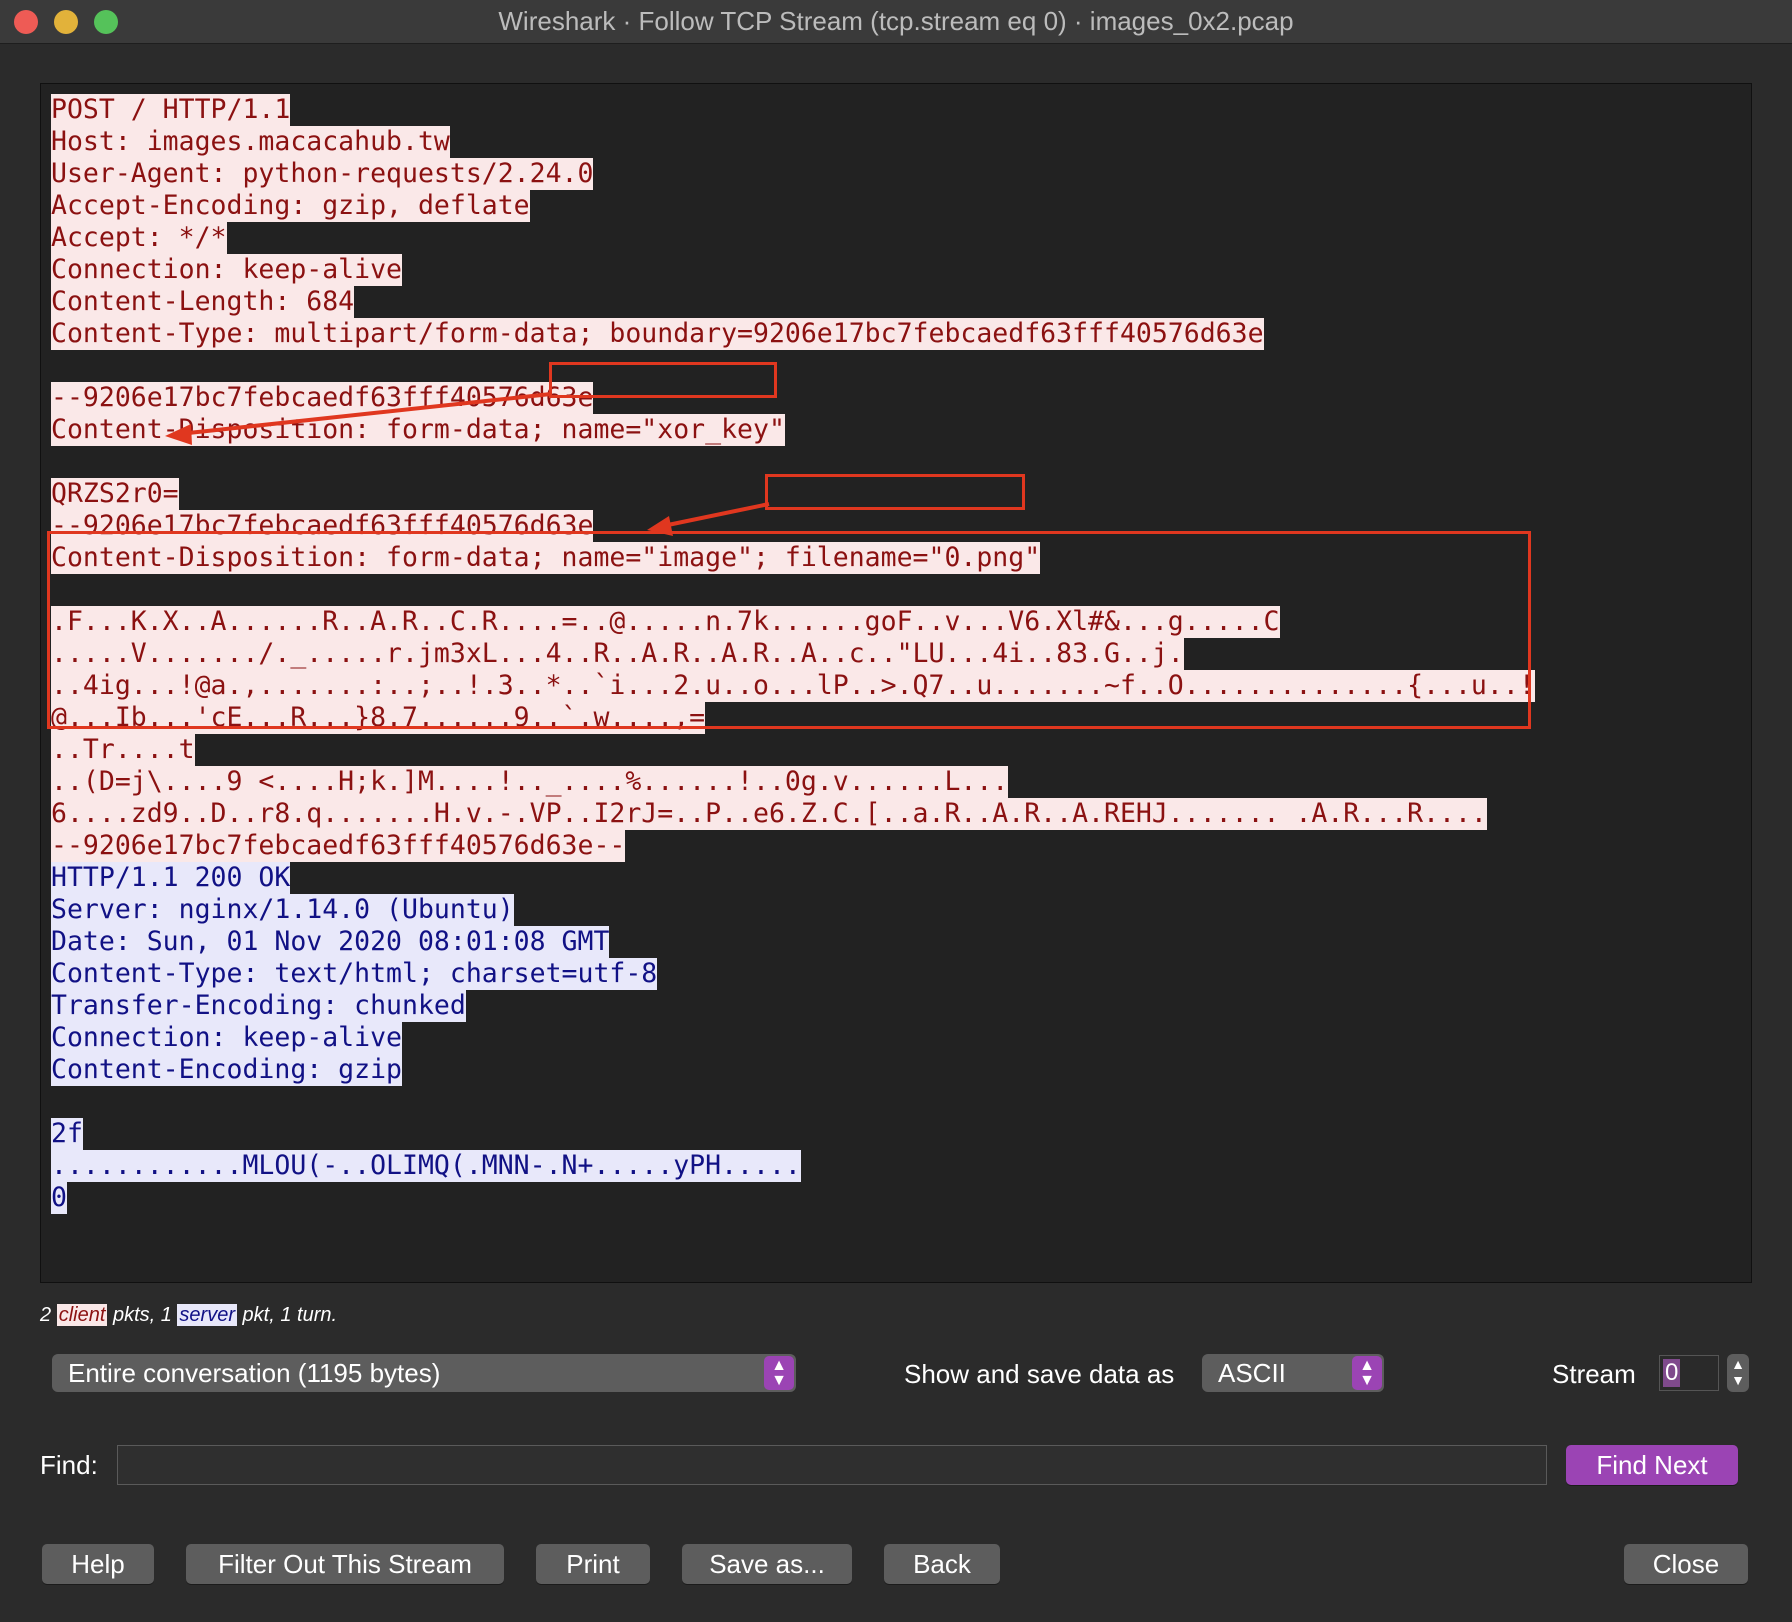  What do you see at coordinates (832, 1465) in the screenshot?
I see `find-input` at bounding box center [832, 1465].